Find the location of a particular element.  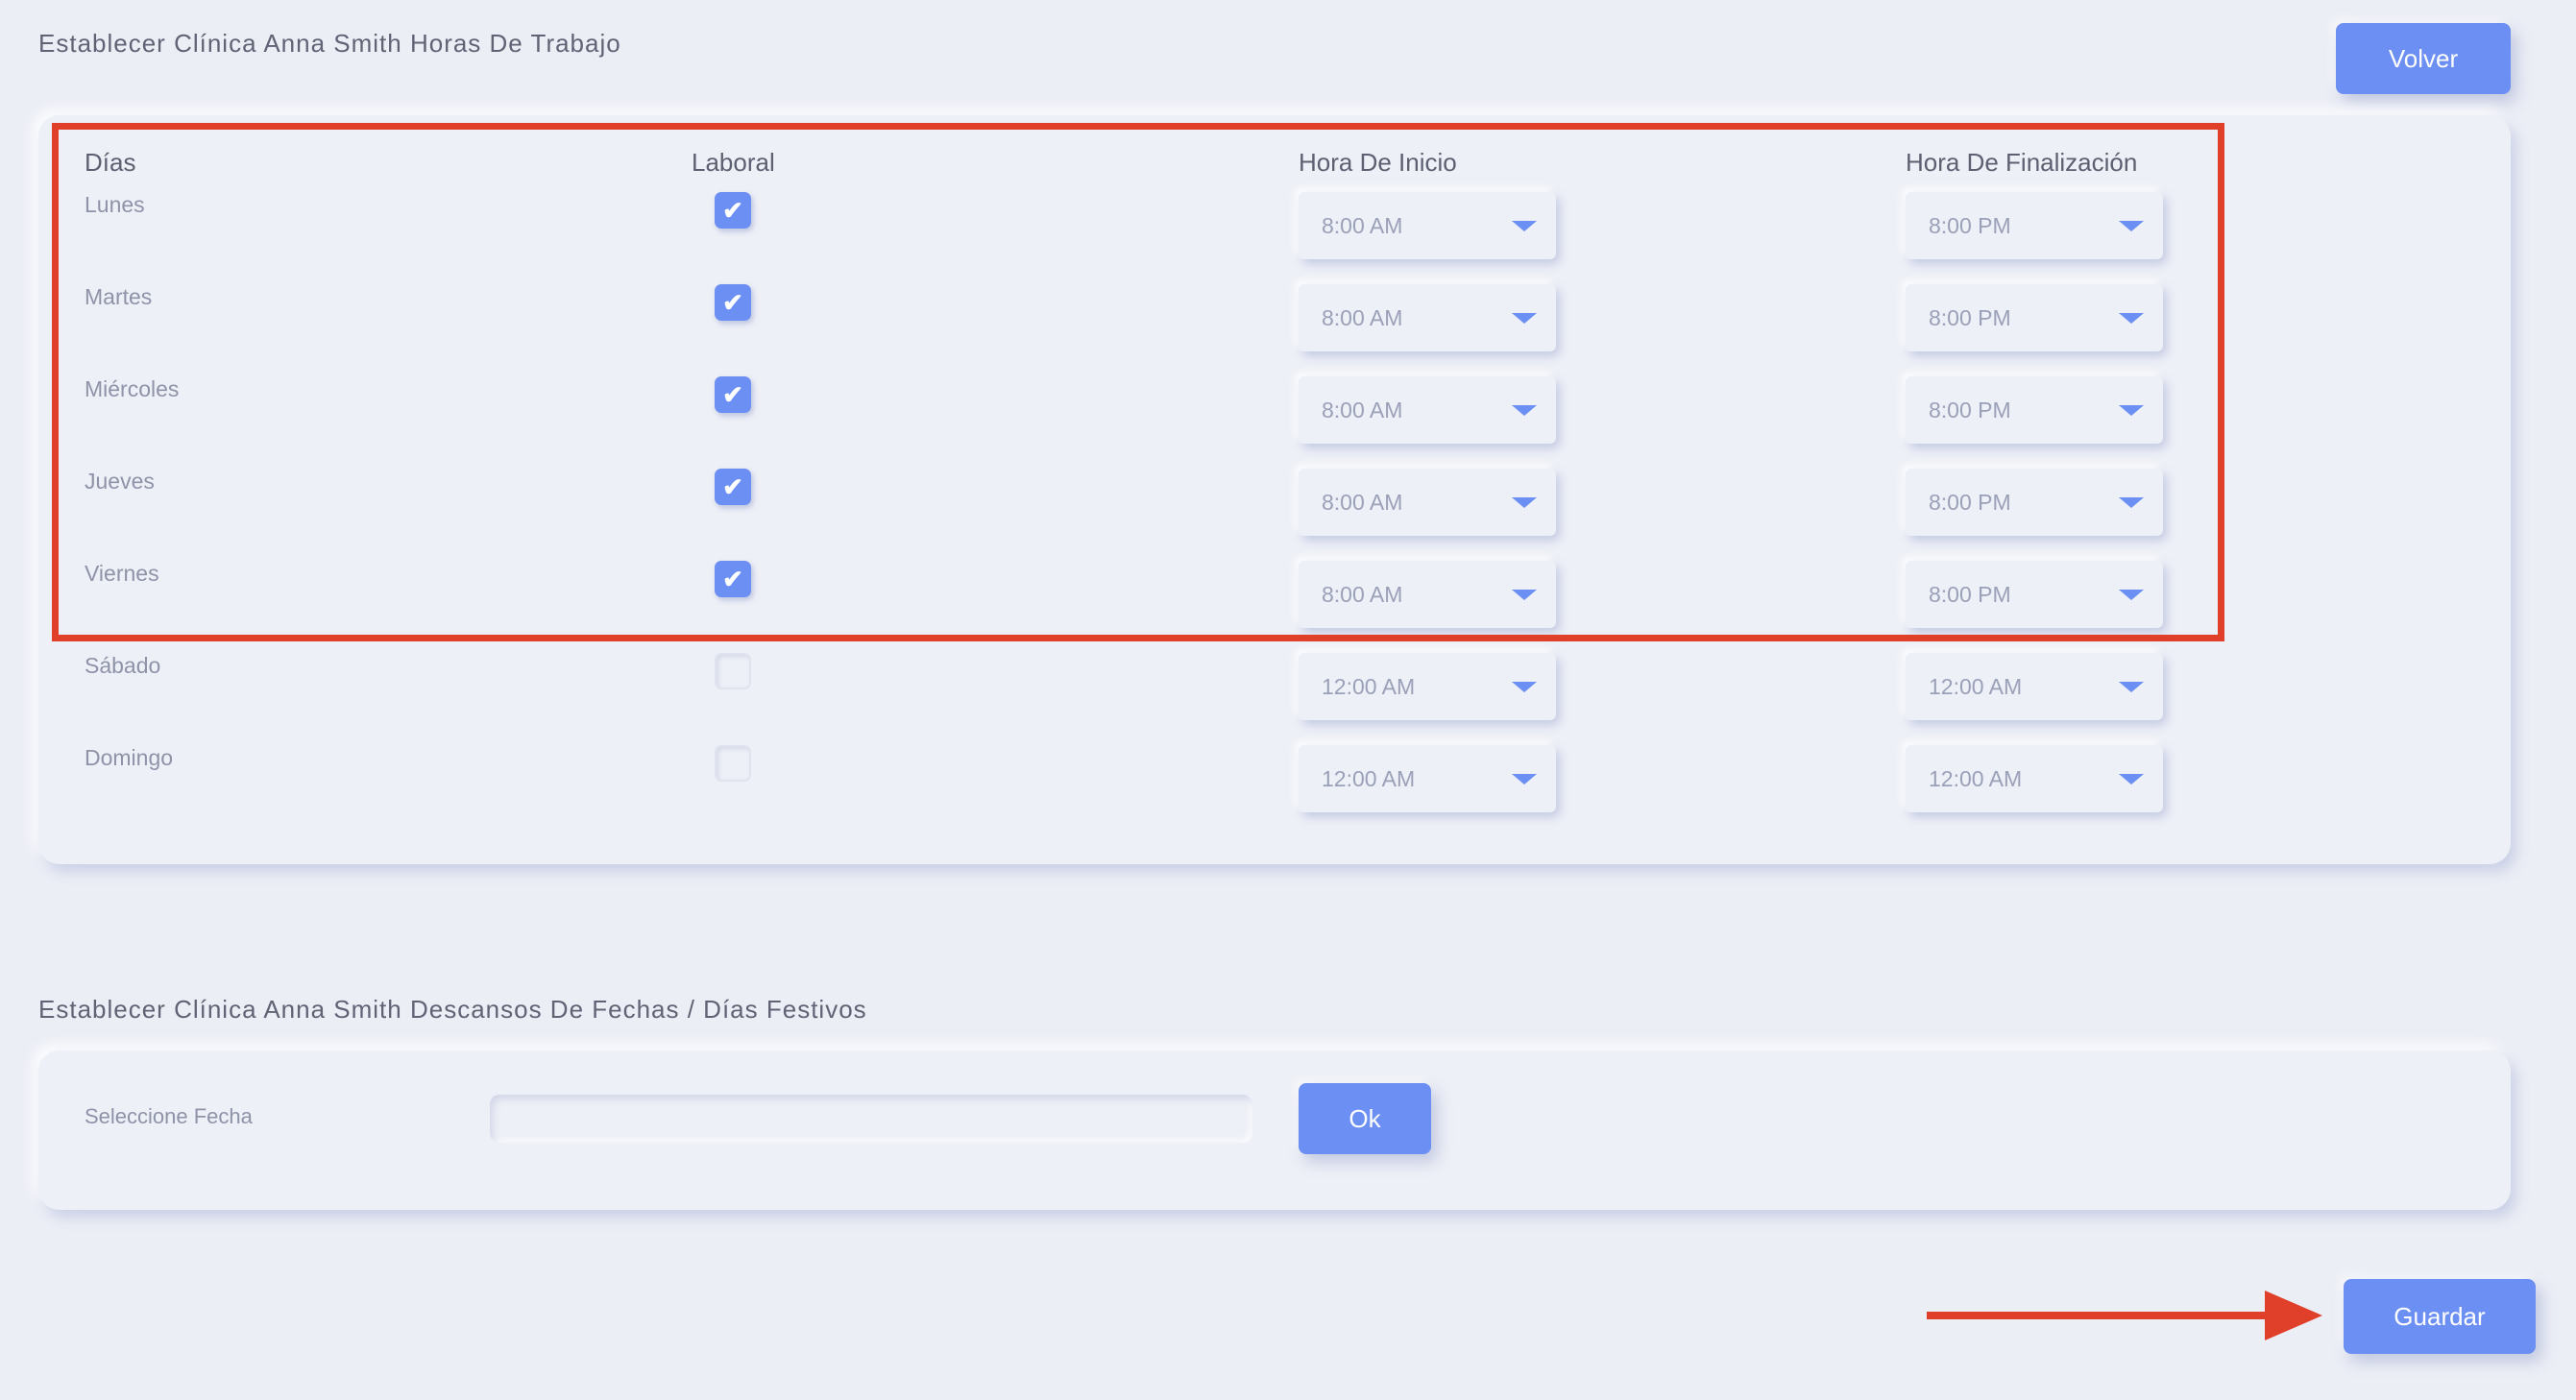

day-label: Sábado is located at coordinates (123, 665).